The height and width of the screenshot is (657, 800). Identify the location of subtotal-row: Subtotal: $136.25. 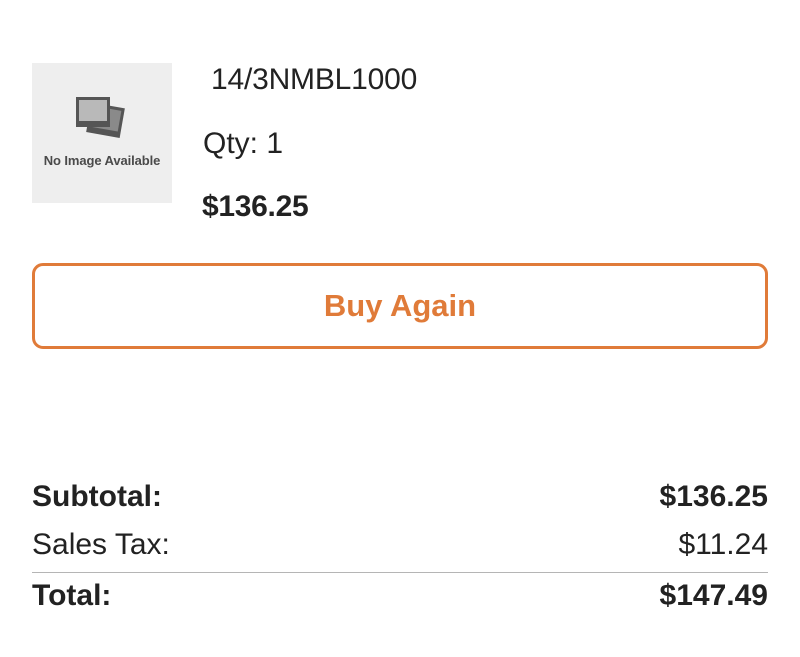
(400, 504).